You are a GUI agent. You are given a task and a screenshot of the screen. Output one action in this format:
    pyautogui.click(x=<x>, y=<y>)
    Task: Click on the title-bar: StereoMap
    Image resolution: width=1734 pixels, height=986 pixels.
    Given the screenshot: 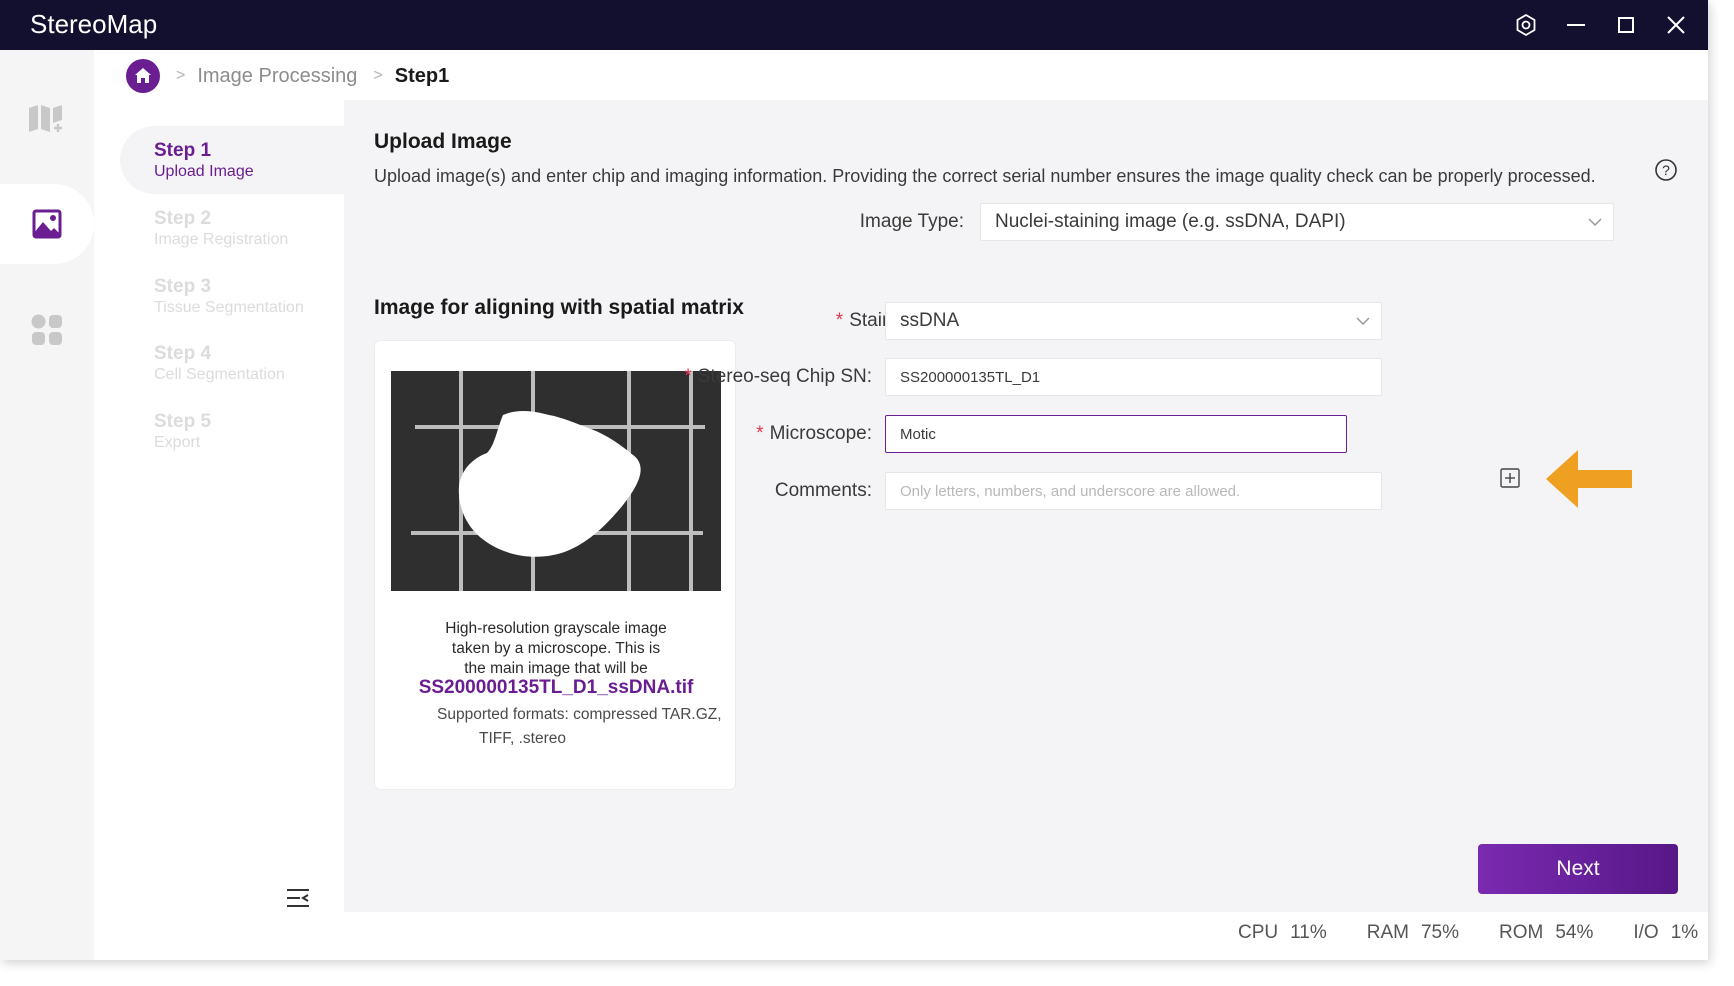 What is the action you would take?
    pyautogui.click(x=854, y=25)
    